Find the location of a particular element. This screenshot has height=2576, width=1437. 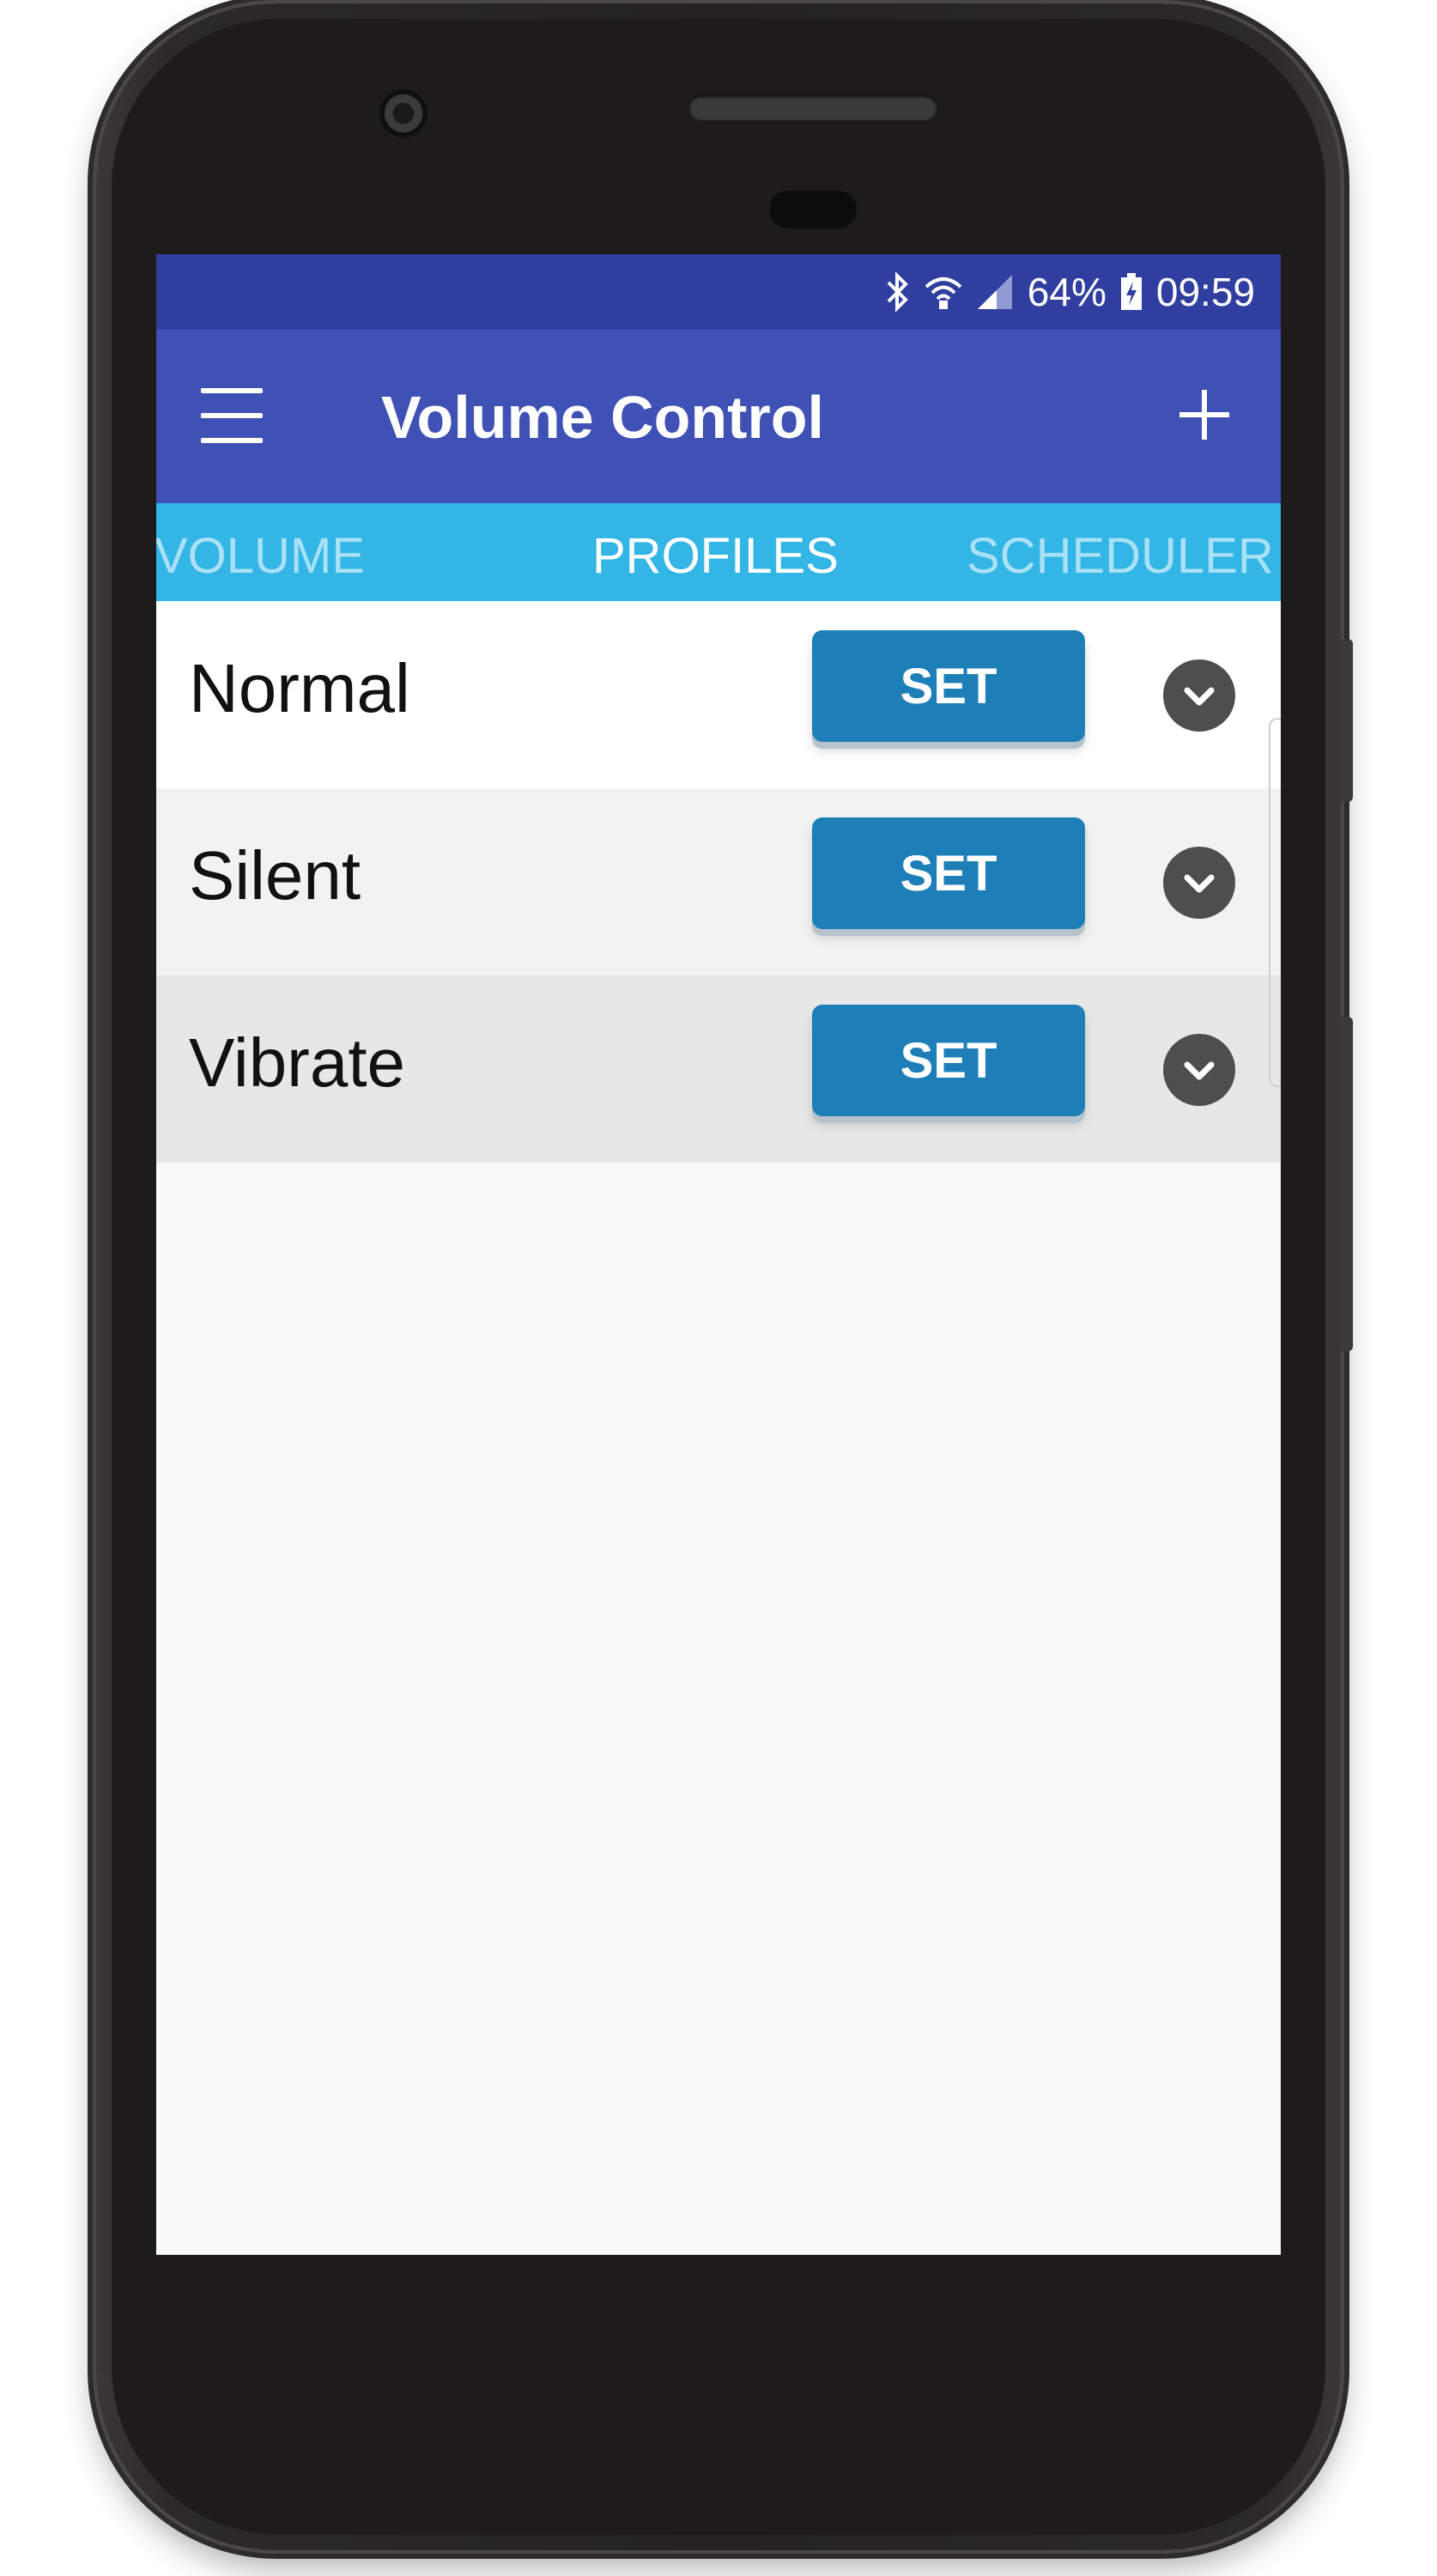

tab-volume: VOLUME is located at coordinates (260, 556).